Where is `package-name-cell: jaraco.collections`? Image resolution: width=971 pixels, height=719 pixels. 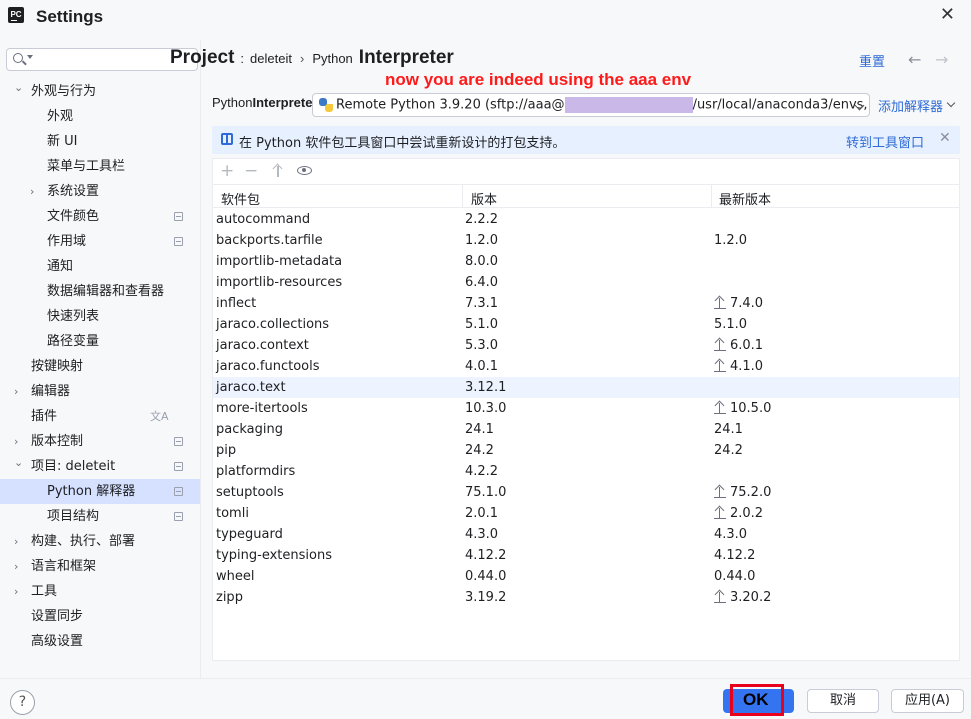
package-name-cell: jaraco.collections is located at coordinates (273, 324).